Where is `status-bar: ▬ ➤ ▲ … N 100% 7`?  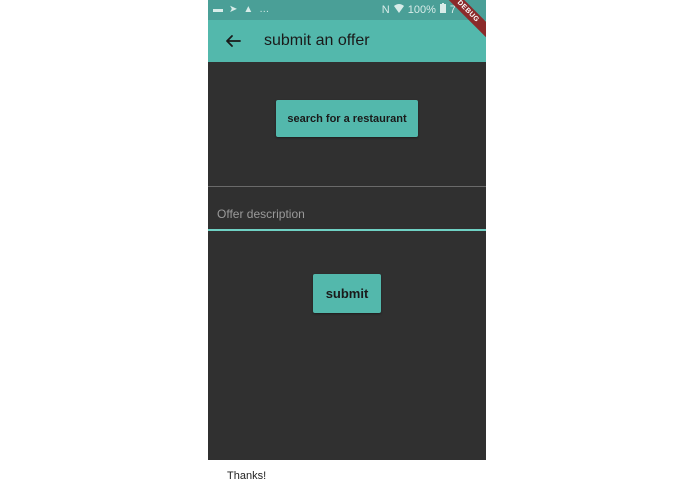 status-bar: ▬ ➤ ▲ … N 100% 7 is located at coordinates (347, 10).